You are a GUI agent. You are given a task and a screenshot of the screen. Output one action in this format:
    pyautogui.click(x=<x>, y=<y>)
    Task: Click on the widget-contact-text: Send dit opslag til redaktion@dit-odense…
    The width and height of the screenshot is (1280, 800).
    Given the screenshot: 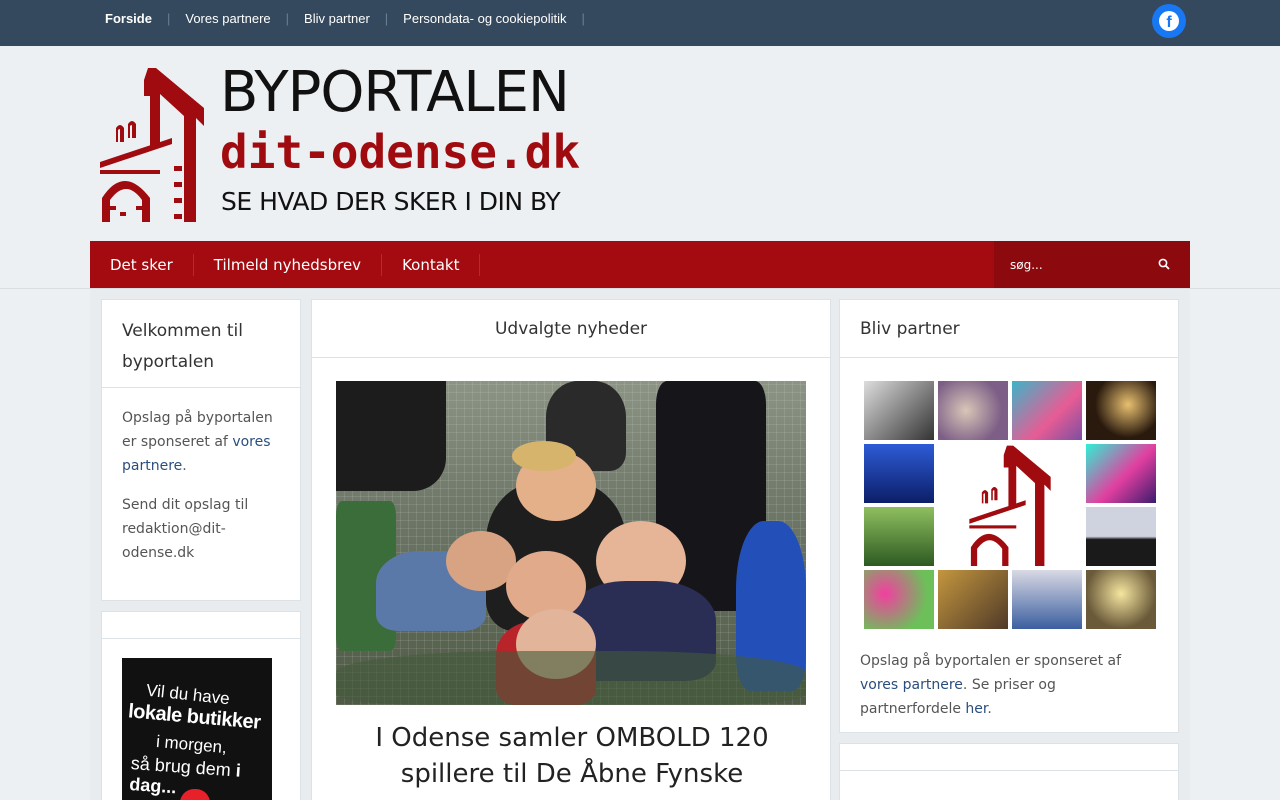 What is the action you would take?
    pyautogui.click(x=185, y=529)
    